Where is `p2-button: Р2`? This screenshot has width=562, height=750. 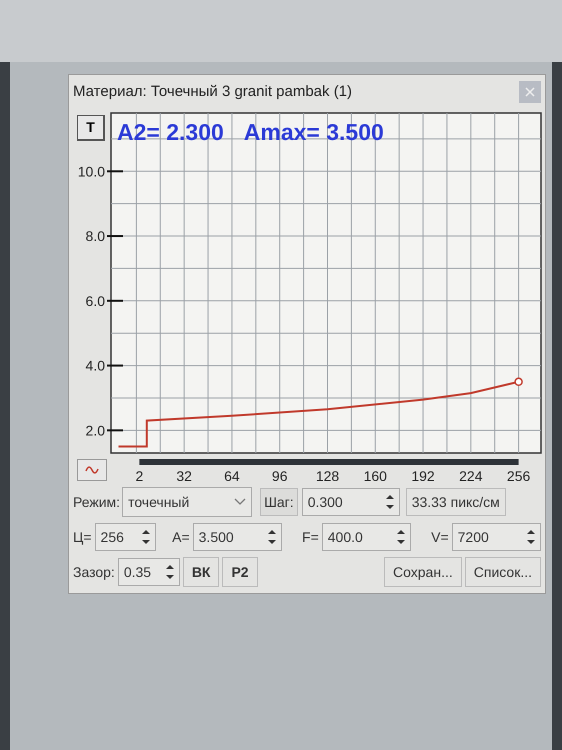 p2-button: Р2 is located at coordinates (240, 572).